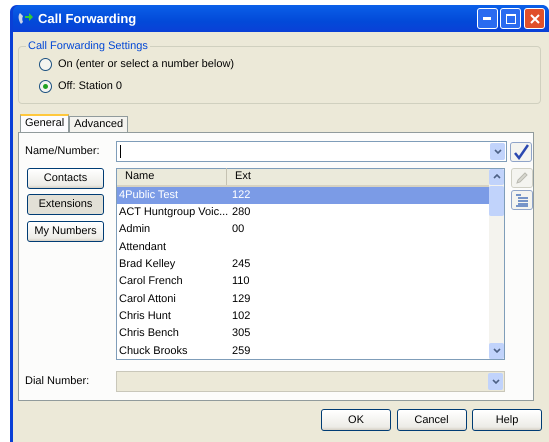  What do you see at coordinates (303, 281) in the screenshot?
I see `list-row: Carol French 110` at bounding box center [303, 281].